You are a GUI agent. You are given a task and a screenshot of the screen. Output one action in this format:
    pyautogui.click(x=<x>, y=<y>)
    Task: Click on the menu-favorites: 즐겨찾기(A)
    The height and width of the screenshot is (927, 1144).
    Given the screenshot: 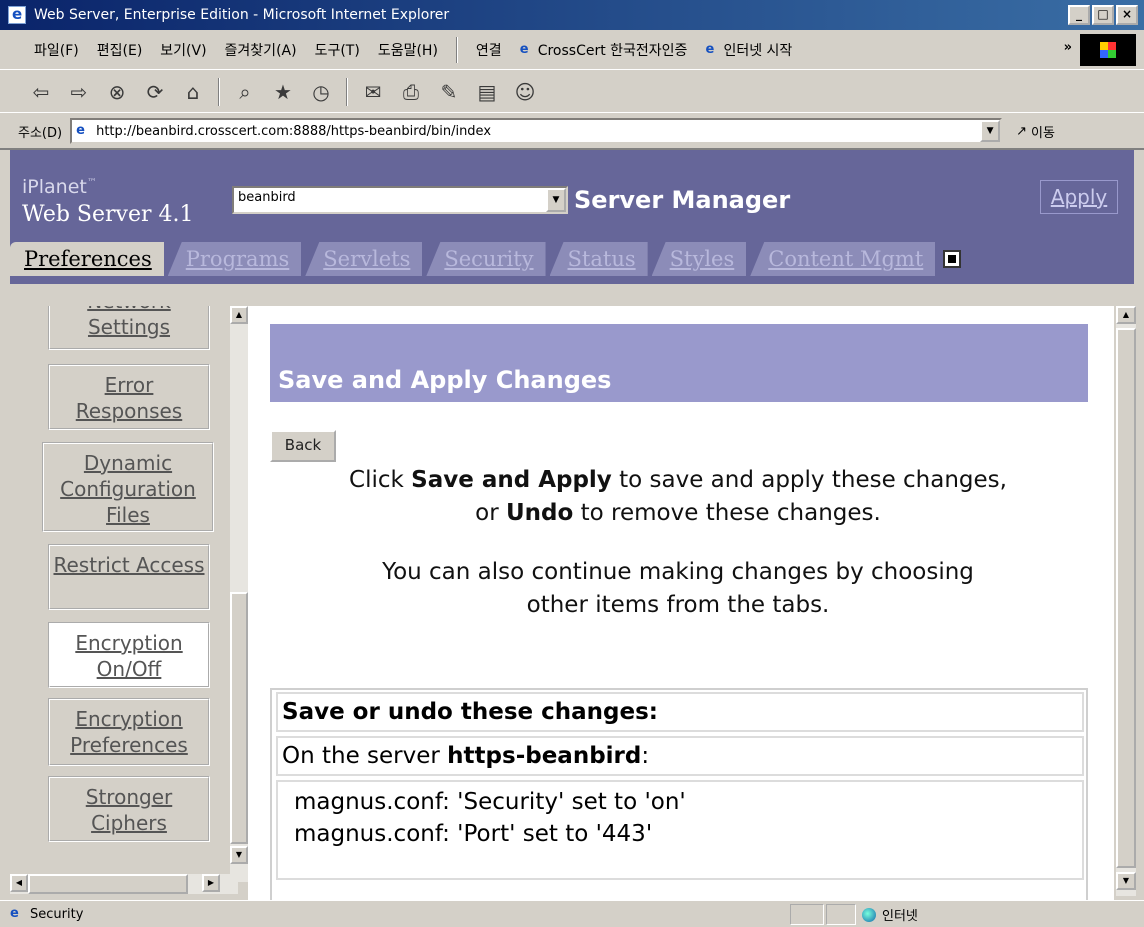 What is the action you would take?
    pyautogui.click(x=261, y=50)
    